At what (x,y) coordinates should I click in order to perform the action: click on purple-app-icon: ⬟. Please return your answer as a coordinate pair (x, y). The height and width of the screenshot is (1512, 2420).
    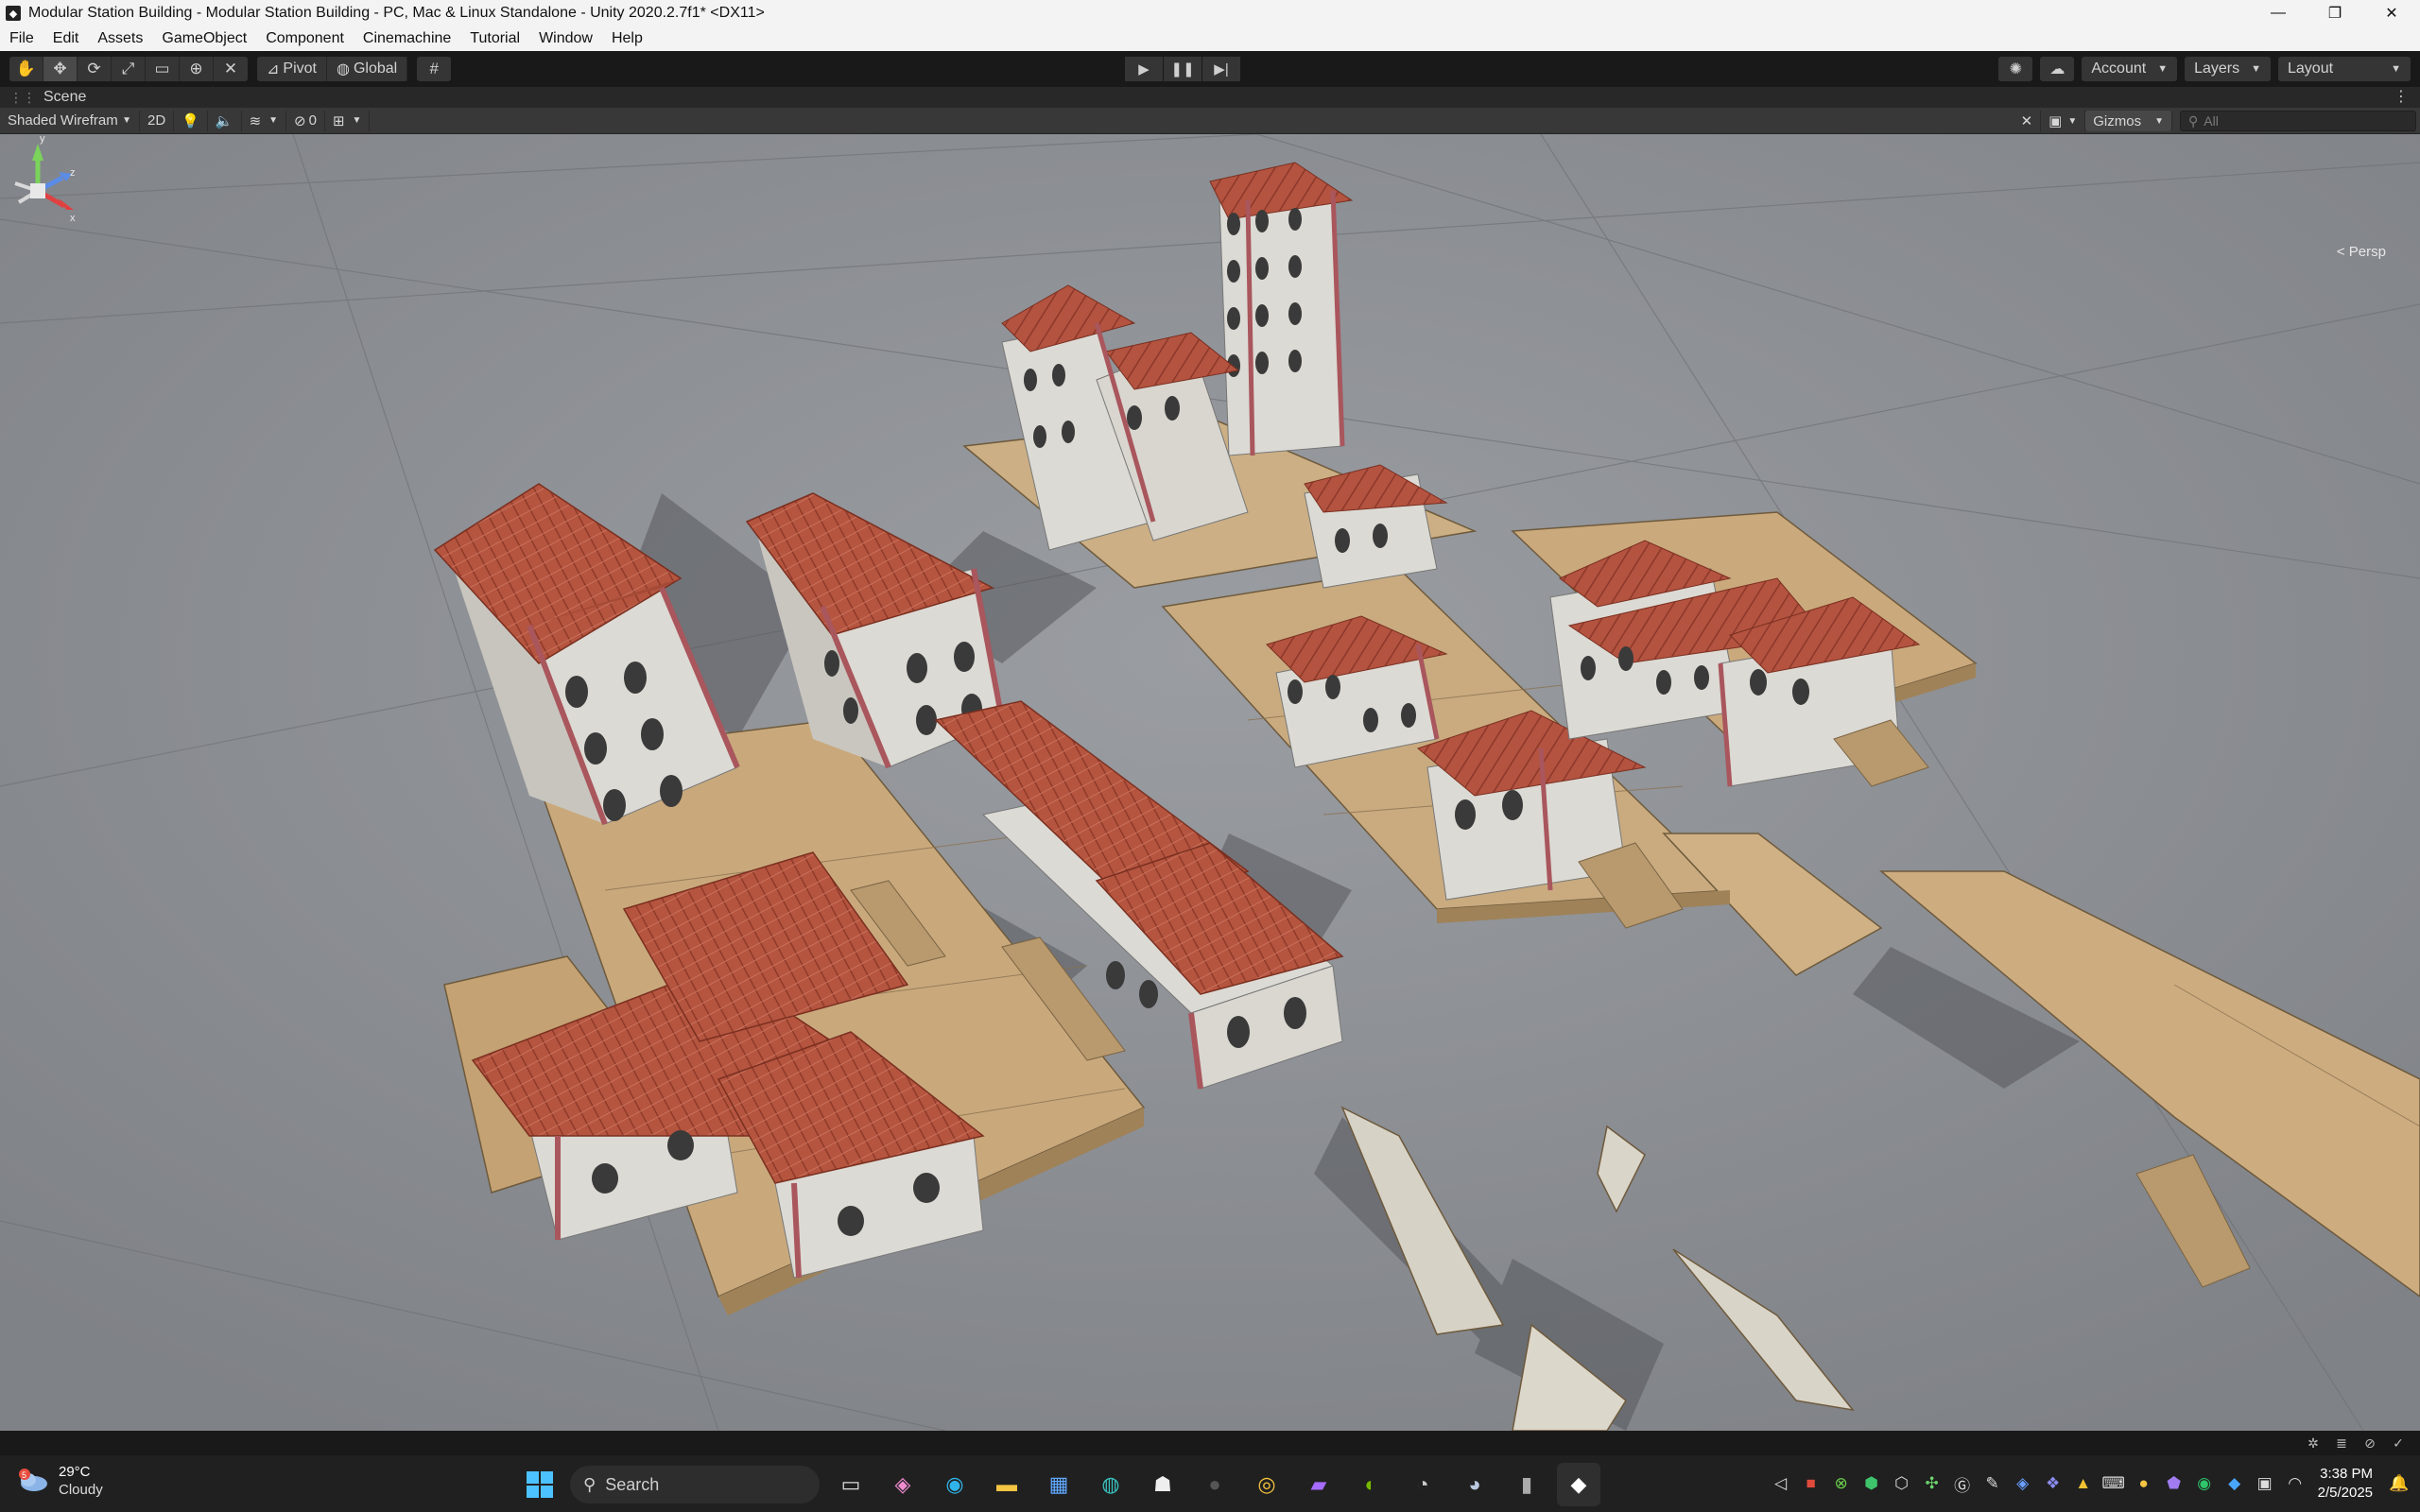
    Looking at the image, I should click on (2174, 1484).